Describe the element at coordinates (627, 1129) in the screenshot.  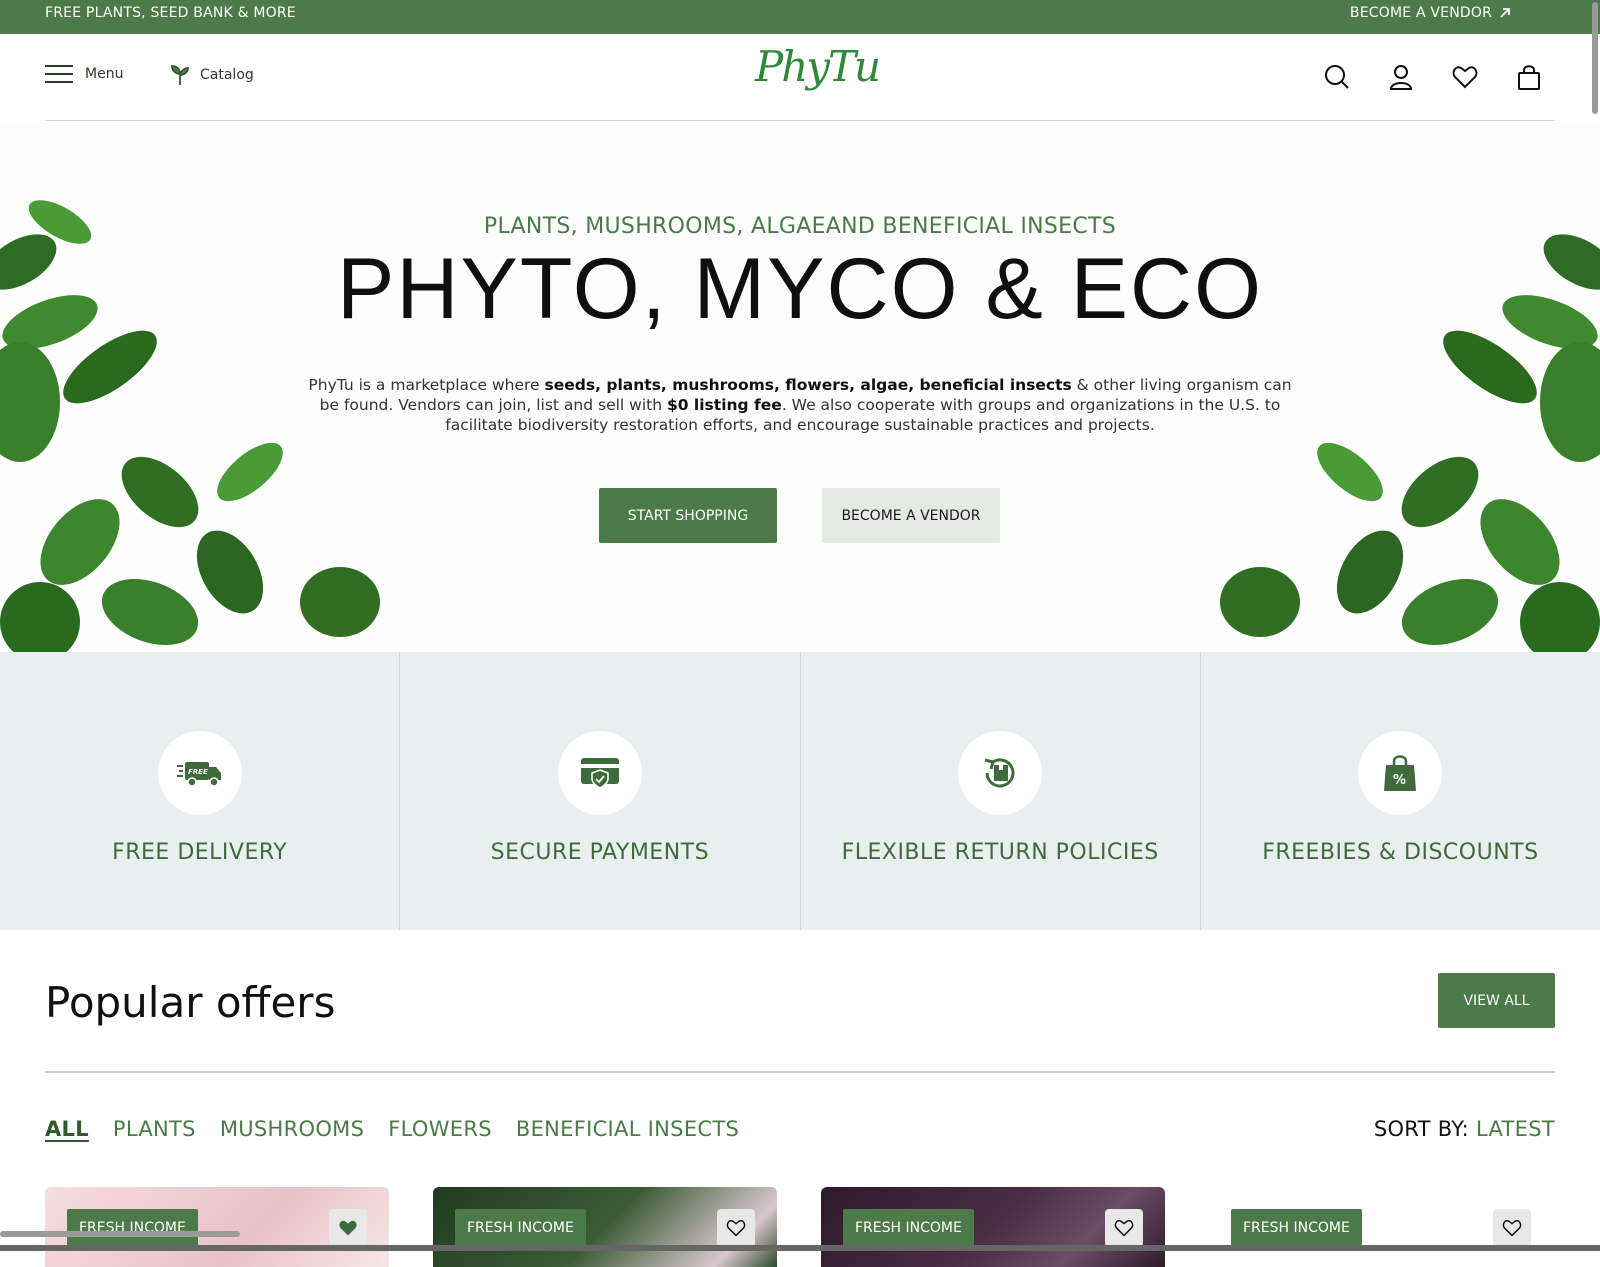
I see `filter-beneficial-insects: BENEFICIAL INSECTS` at that location.